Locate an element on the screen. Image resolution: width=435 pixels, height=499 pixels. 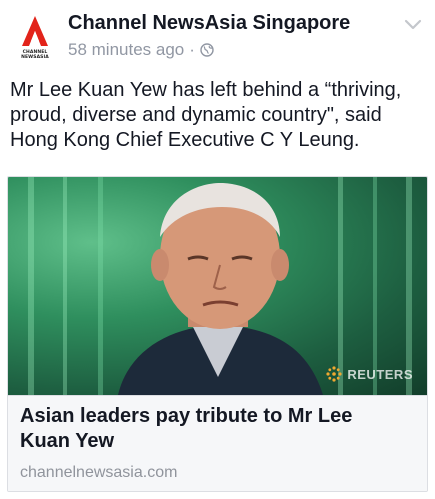
page-name-link: Channel NewsAsia Singapore is located at coordinates (209, 23).